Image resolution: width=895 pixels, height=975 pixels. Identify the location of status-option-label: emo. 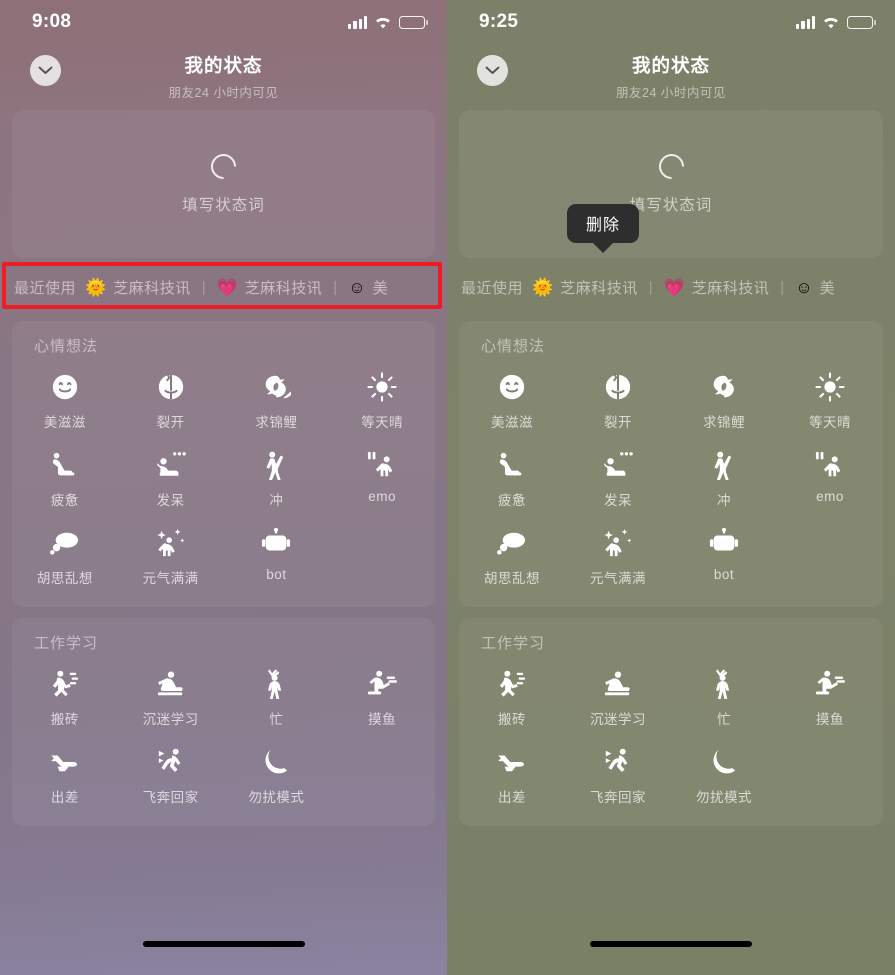
(830, 496).